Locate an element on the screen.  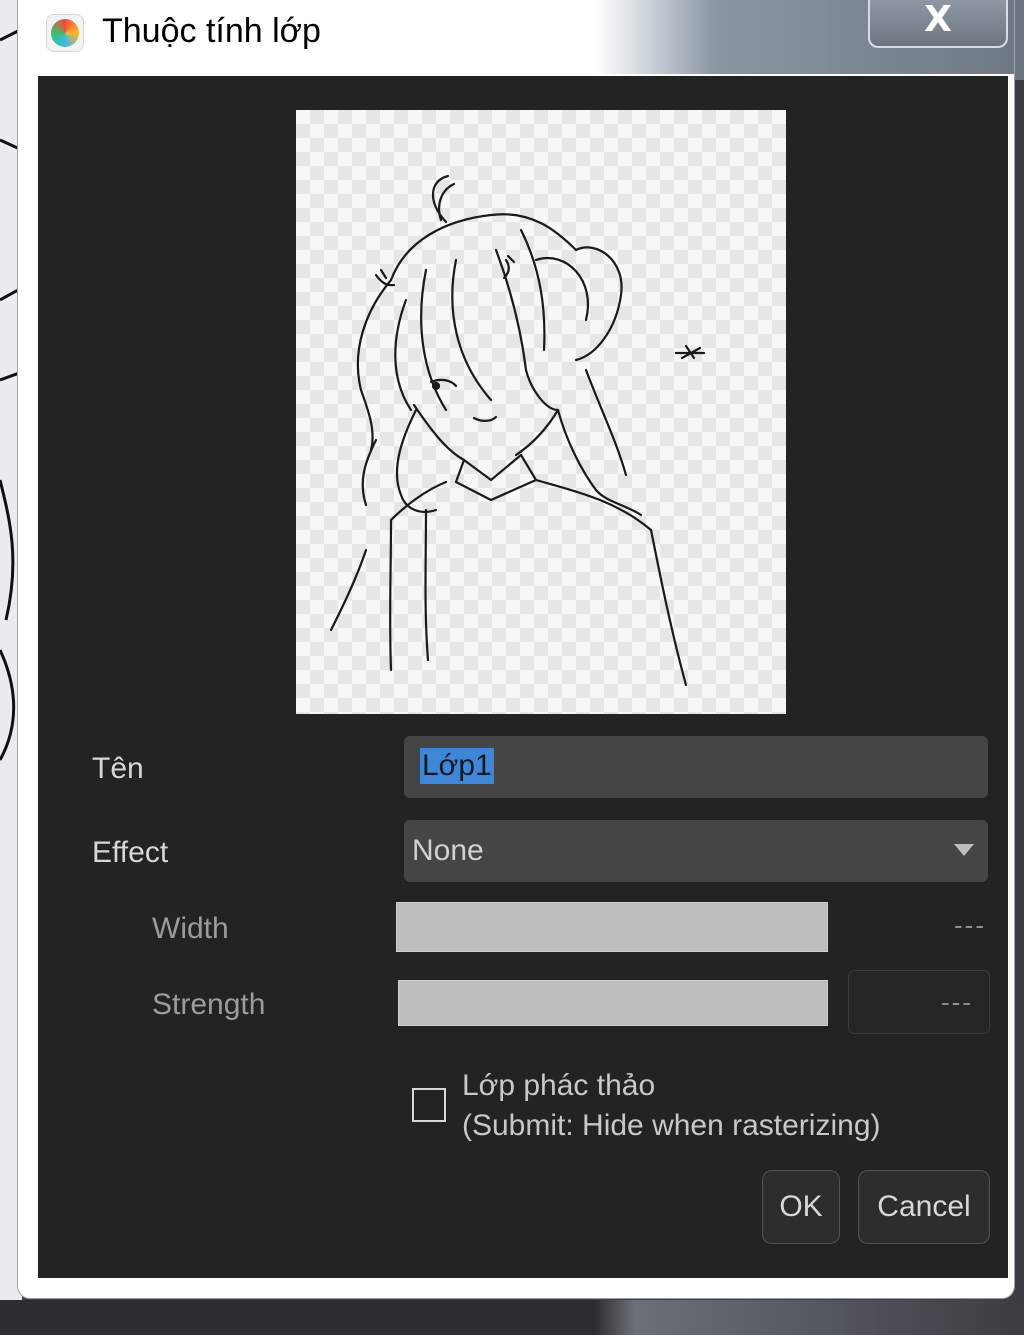
effect-select-value: None is located at coordinates (448, 850).